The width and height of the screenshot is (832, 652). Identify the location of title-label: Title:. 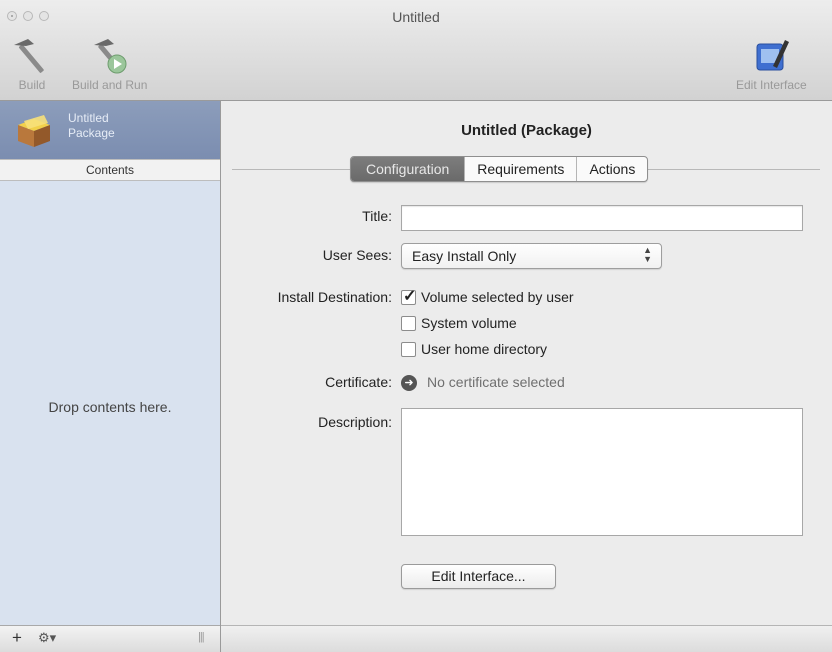
(377, 216).